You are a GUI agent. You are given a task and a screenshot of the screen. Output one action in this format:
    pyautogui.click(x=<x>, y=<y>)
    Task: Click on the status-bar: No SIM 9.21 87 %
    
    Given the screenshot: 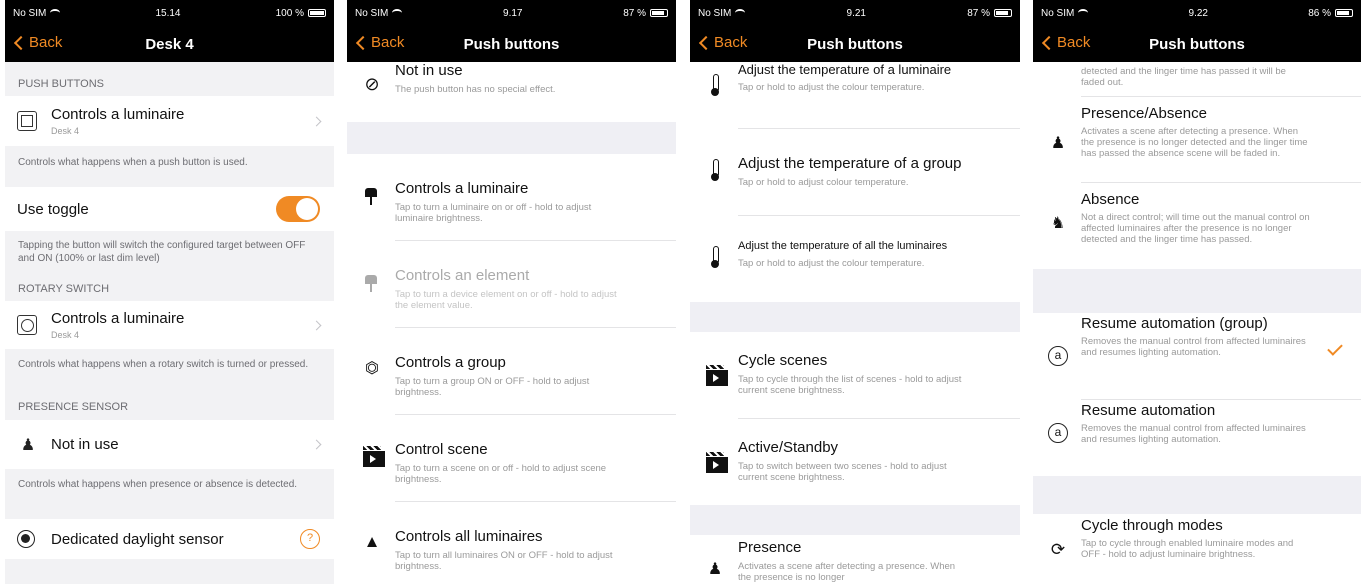 What is the action you would take?
    pyautogui.click(x=855, y=13)
    